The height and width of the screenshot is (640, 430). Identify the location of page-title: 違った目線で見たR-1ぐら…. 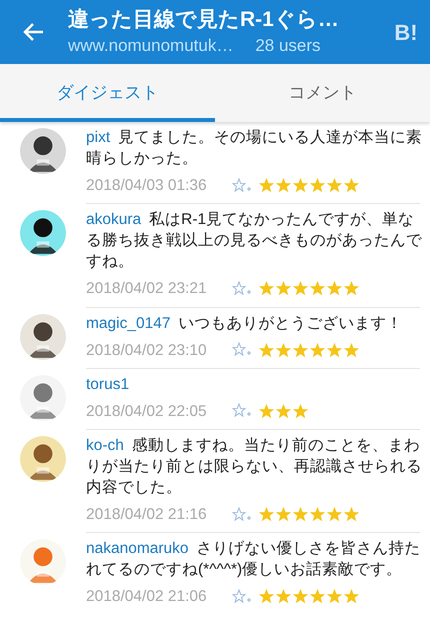
(204, 20).